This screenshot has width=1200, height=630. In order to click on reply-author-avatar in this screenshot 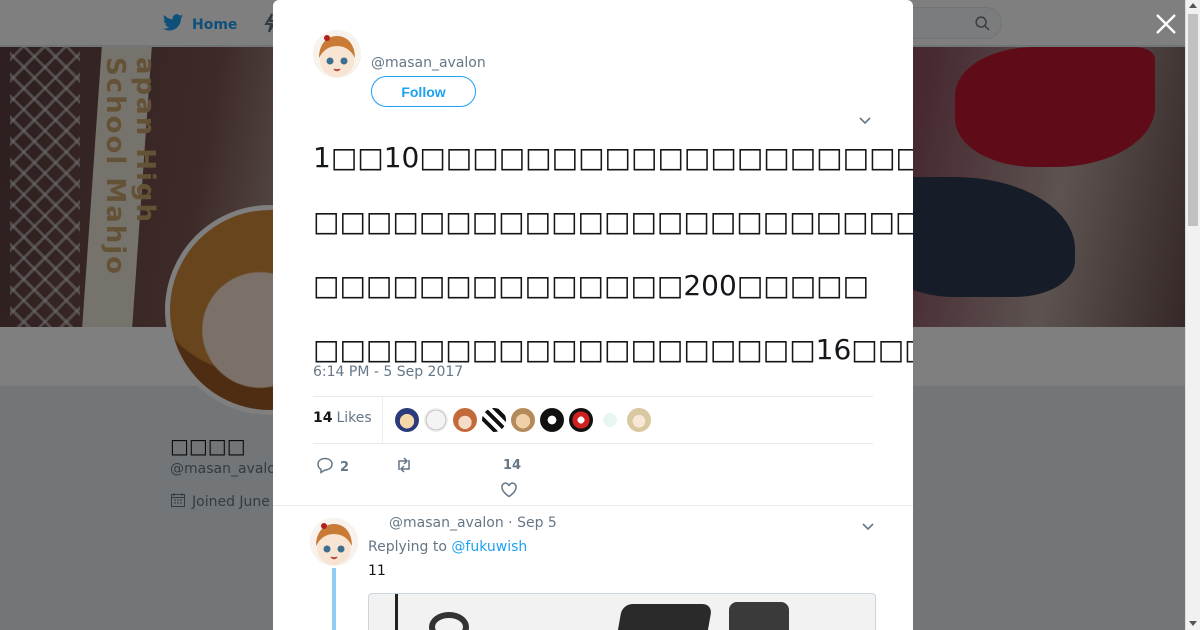, I will do `click(334, 542)`.